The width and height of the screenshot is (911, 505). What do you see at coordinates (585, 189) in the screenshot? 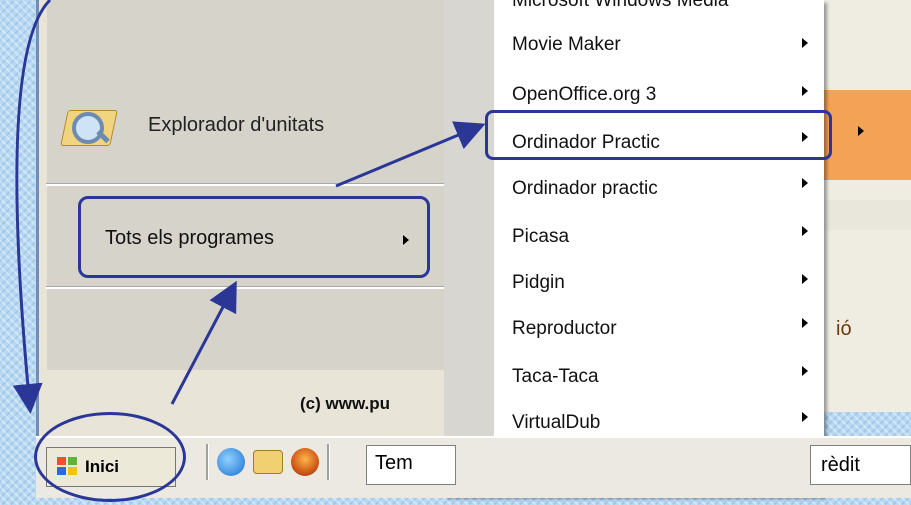
I see `submenu-item-ordinador-practic-2: Ordinador practic` at bounding box center [585, 189].